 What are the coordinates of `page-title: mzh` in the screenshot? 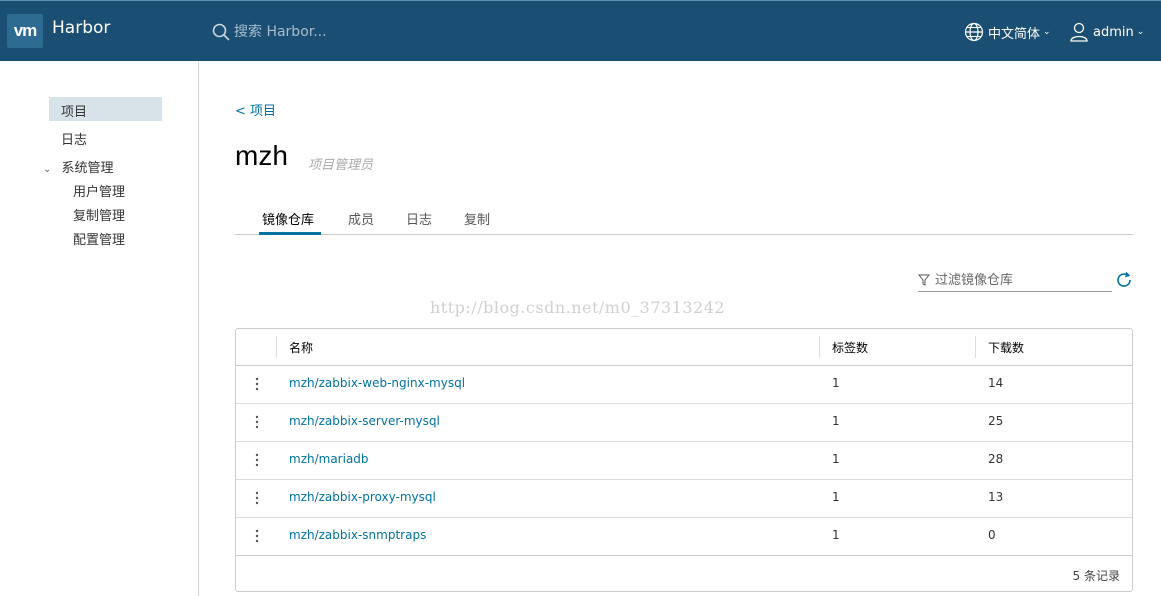 It's located at (261, 155).